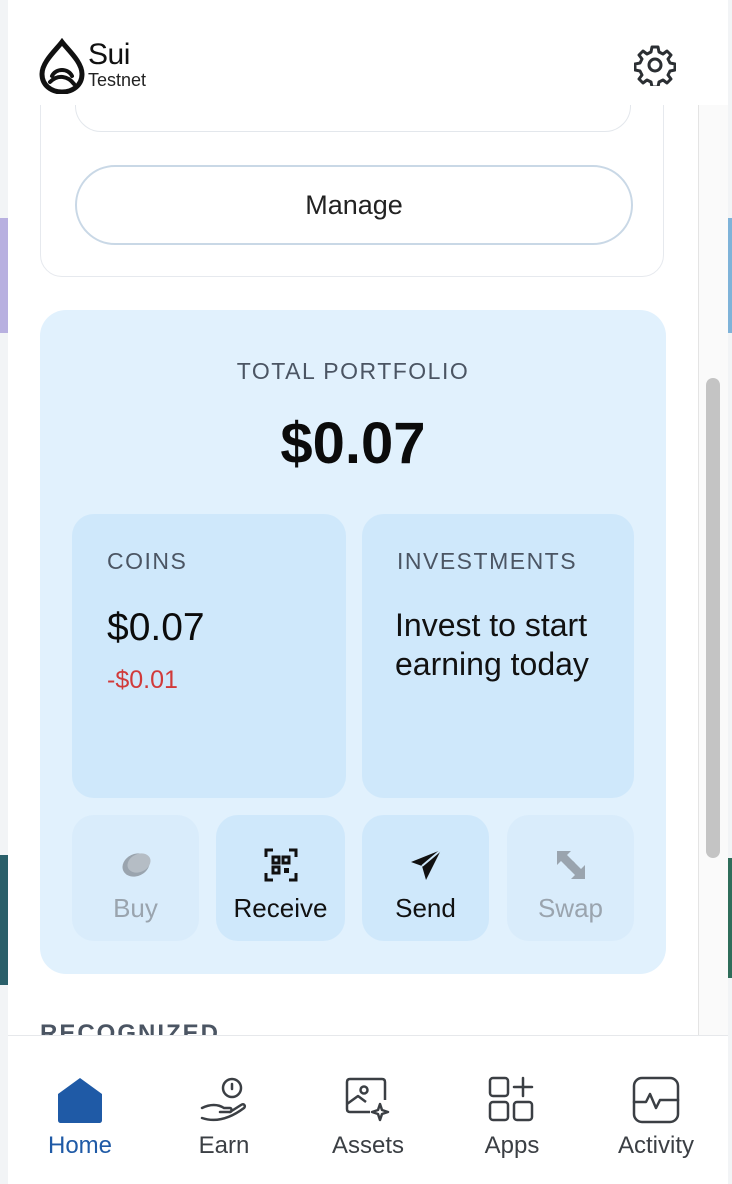 The image size is (732, 1184). I want to click on nav-item-apps: Apps, so click(512, 1110).